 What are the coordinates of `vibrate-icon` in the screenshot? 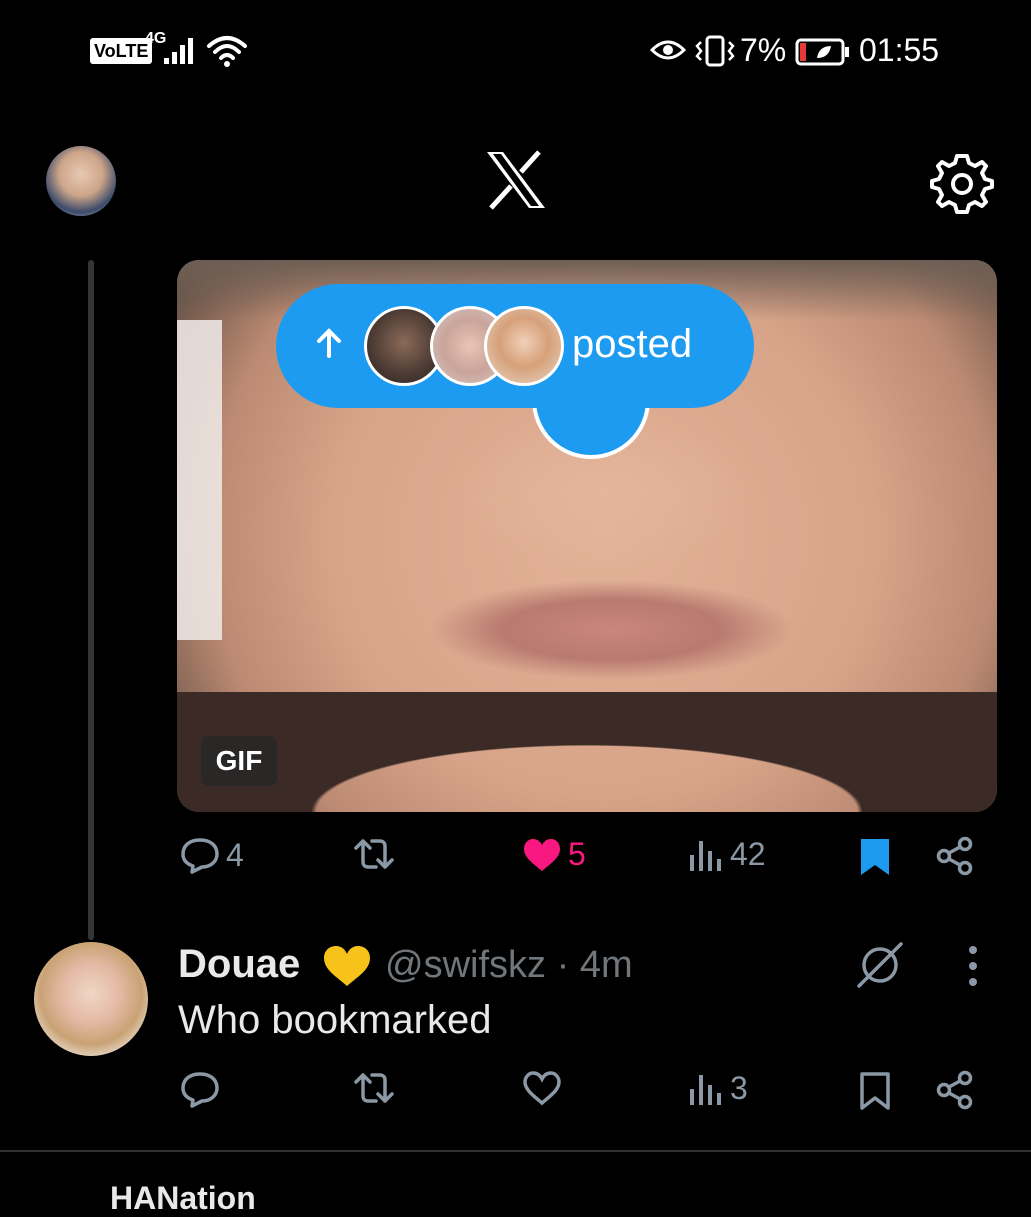 It's located at (715, 51).